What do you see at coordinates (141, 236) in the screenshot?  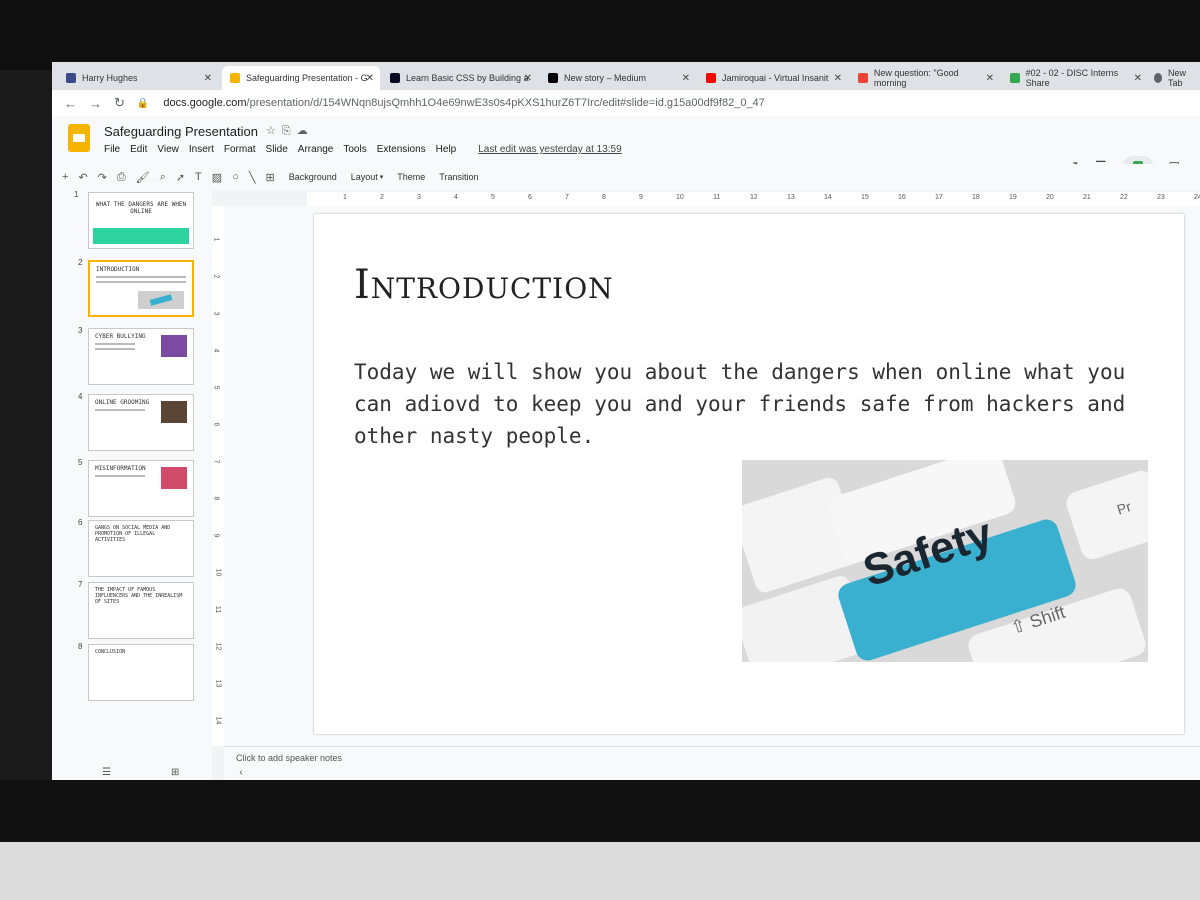 I see `thumb-banner` at bounding box center [141, 236].